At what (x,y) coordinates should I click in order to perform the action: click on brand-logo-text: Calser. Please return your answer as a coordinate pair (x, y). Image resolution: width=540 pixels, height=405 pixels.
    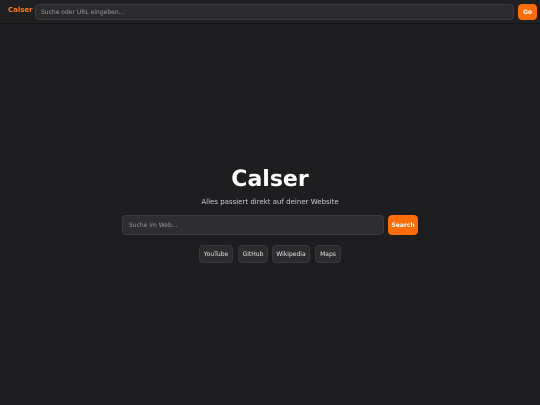
    Looking at the image, I should click on (20, 10).